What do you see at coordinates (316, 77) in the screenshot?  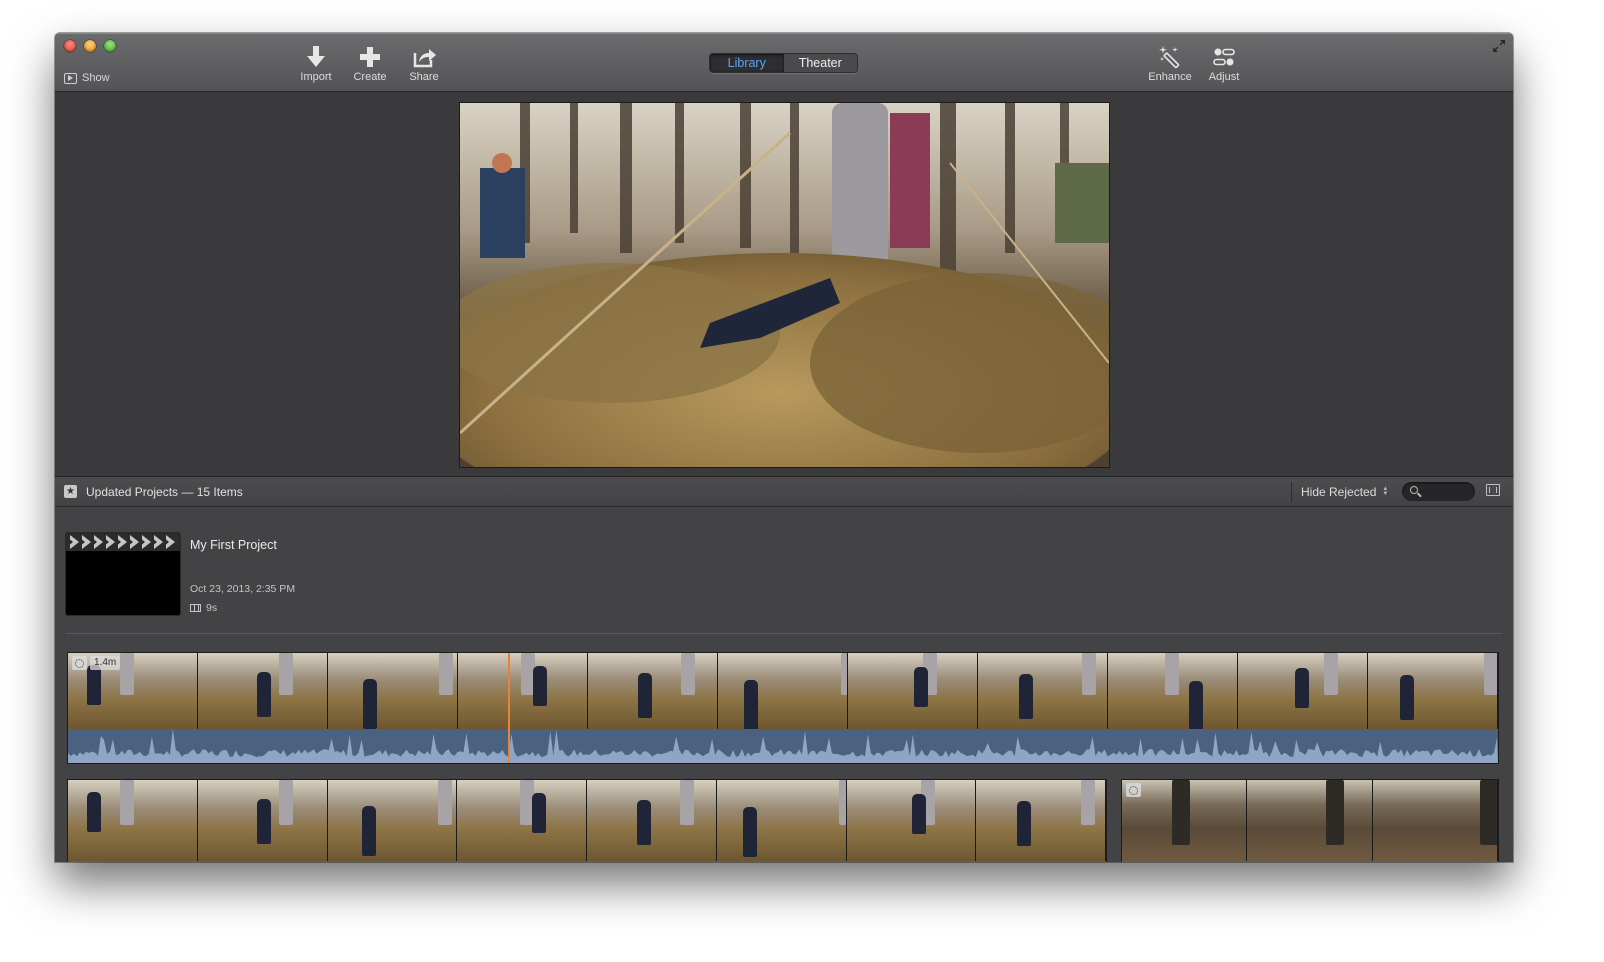 I see `import-label: Import` at bounding box center [316, 77].